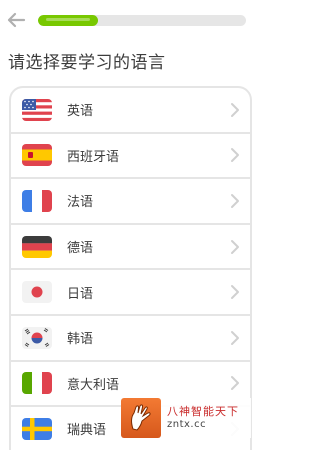 This screenshot has height=450, width=320. Describe the element at coordinates (80, 203) in the screenshot. I see `language-label: 法语` at that location.